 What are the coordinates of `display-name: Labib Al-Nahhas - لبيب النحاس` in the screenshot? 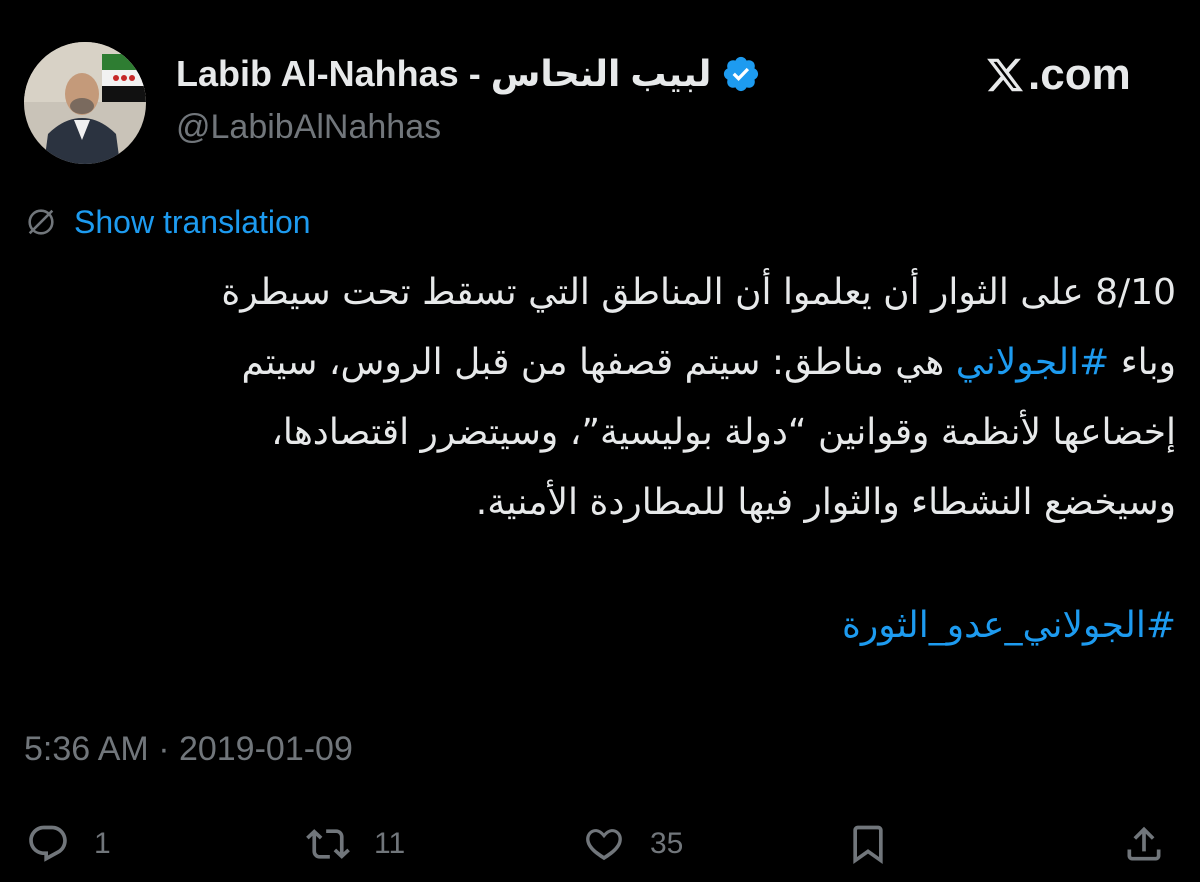 It's located at (443, 74).